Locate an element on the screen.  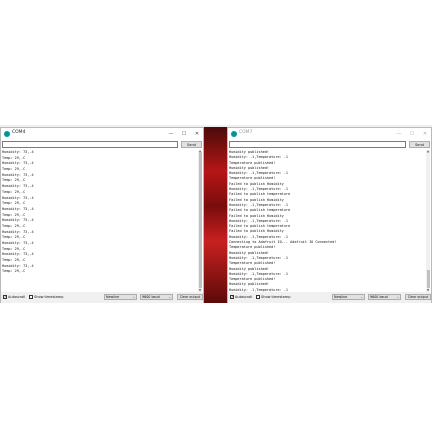
window-title: COM4 is located at coordinates (19, 132).